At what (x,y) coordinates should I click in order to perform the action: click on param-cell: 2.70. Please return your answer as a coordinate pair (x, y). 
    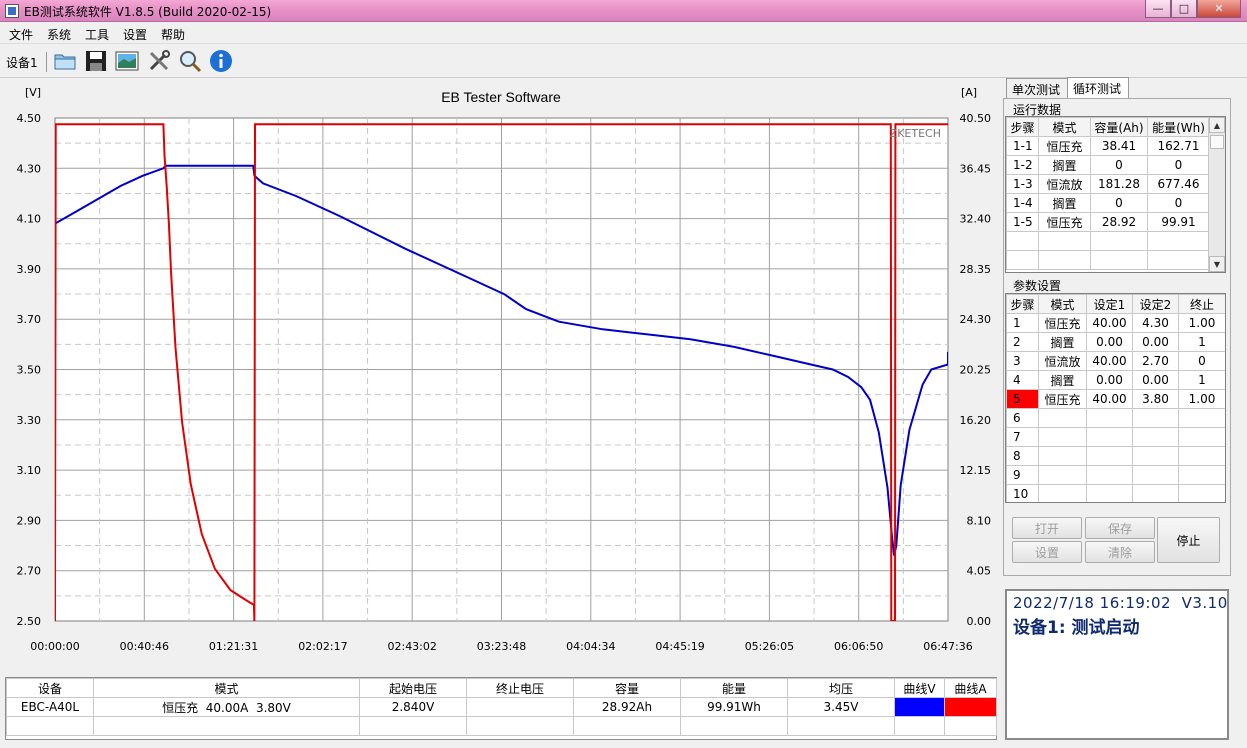
    Looking at the image, I should click on (1155, 361).